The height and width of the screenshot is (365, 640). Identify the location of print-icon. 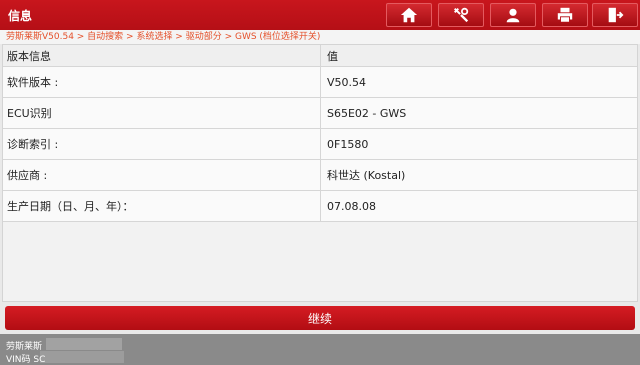
(565, 15).